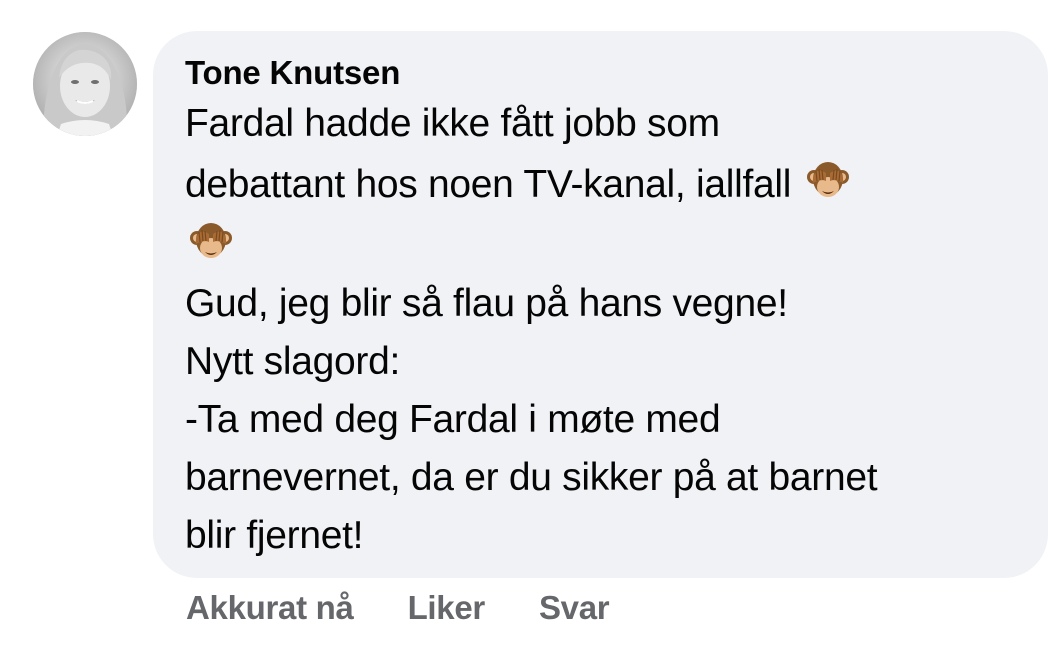 This screenshot has height=658, width=1064. I want to click on comment-line: debattant hos noen TV-kanal, iallfall, so click(488, 184).